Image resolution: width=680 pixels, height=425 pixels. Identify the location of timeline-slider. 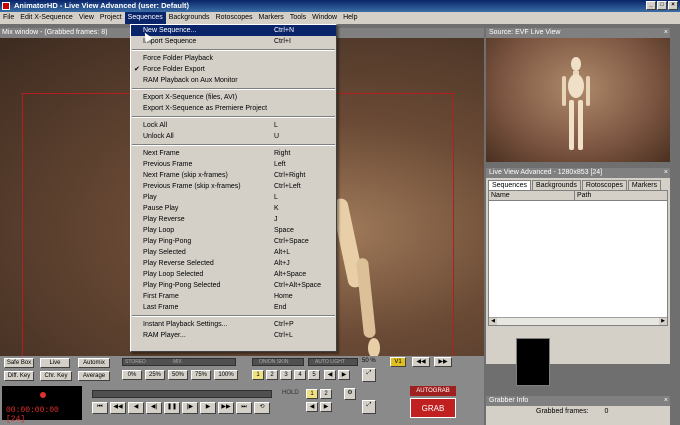
(182, 394).